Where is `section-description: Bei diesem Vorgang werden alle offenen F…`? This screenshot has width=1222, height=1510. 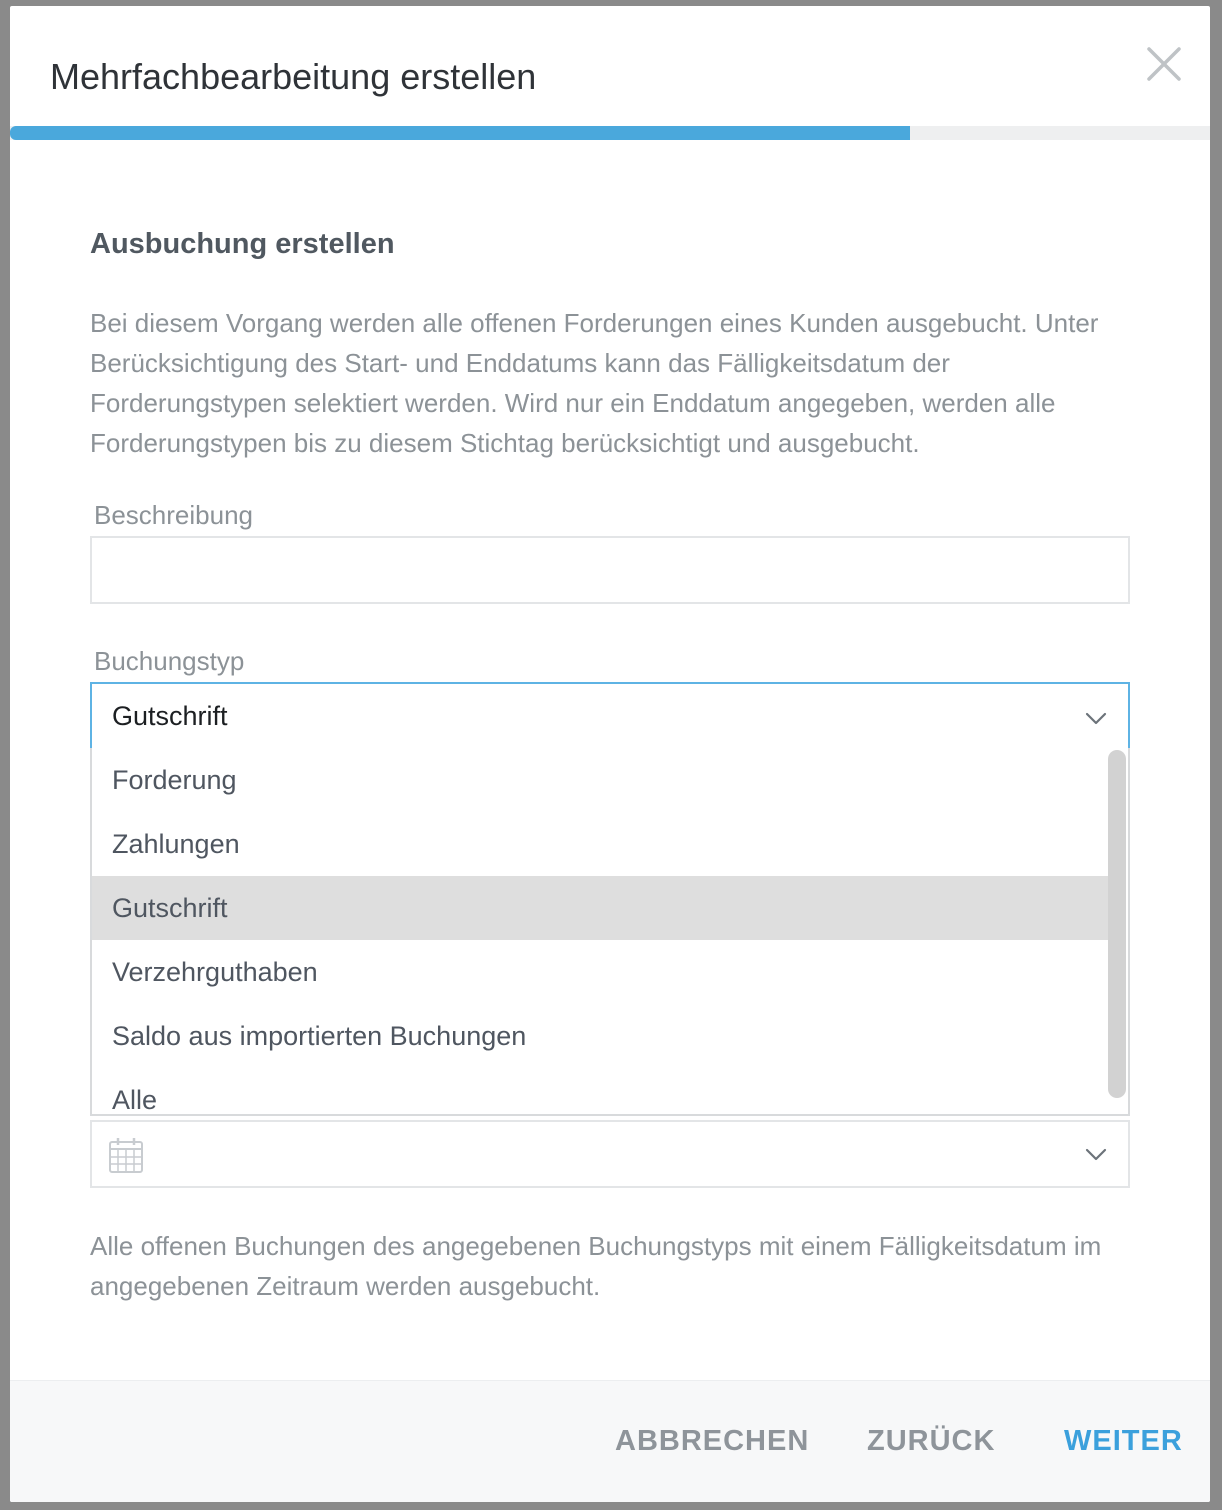 section-description: Bei diesem Vorgang werden alle offenen F… is located at coordinates (594, 383).